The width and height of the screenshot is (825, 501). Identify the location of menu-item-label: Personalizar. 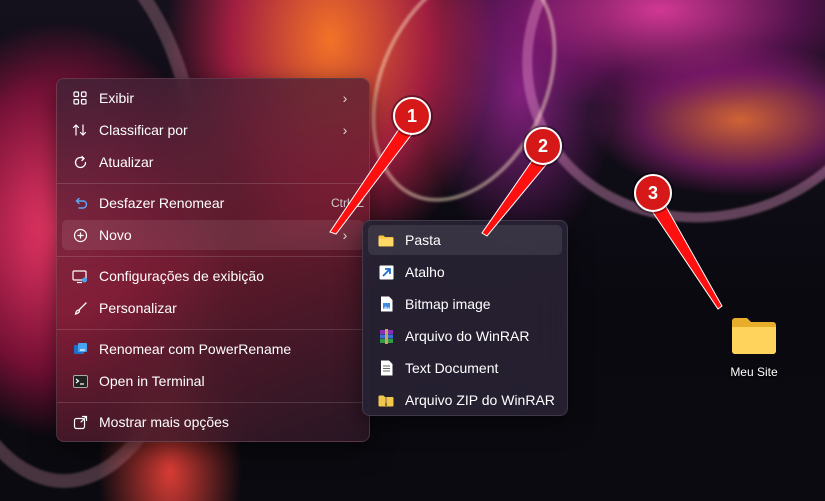
(138, 308).